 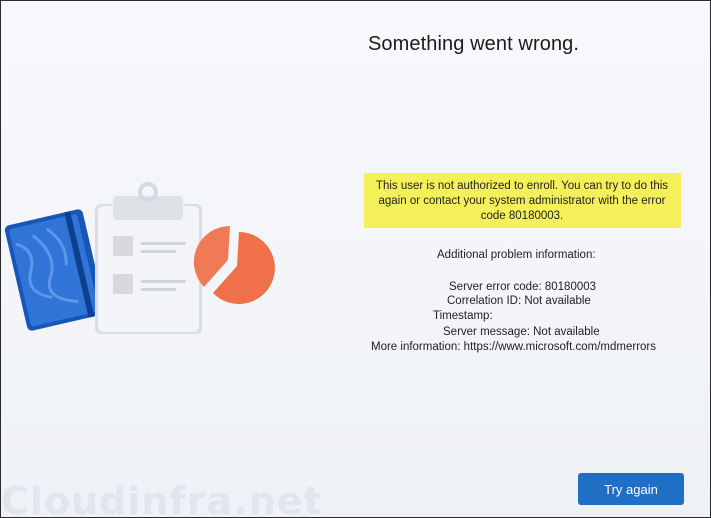 I want to click on illustration, so click(x=139, y=258).